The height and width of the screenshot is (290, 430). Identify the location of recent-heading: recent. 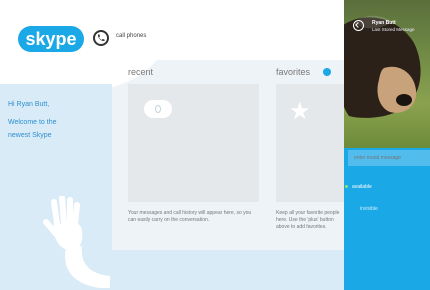
(141, 72).